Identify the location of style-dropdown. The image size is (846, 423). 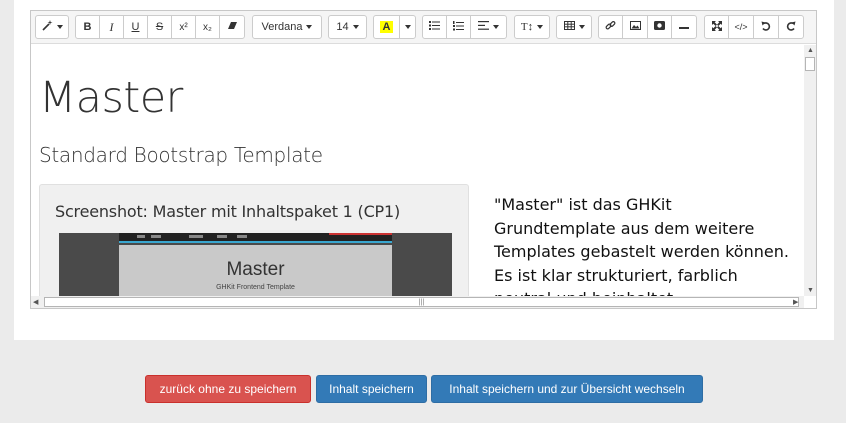
(52, 27).